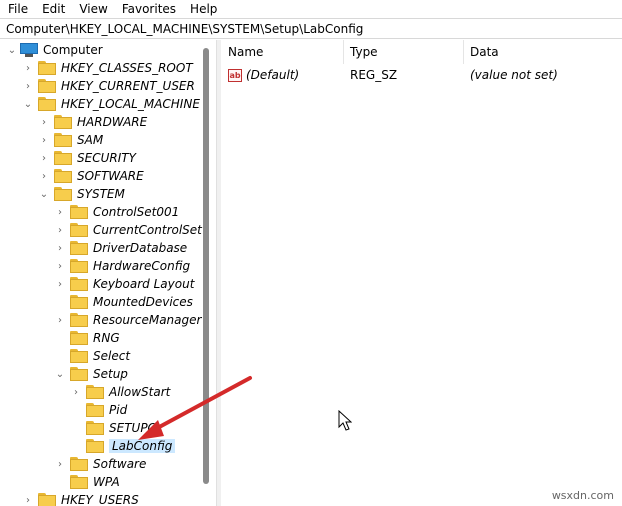 The width and height of the screenshot is (622, 506). What do you see at coordinates (195, 408) in the screenshot?
I see `red-arrow-annotation` at bounding box center [195, 408].